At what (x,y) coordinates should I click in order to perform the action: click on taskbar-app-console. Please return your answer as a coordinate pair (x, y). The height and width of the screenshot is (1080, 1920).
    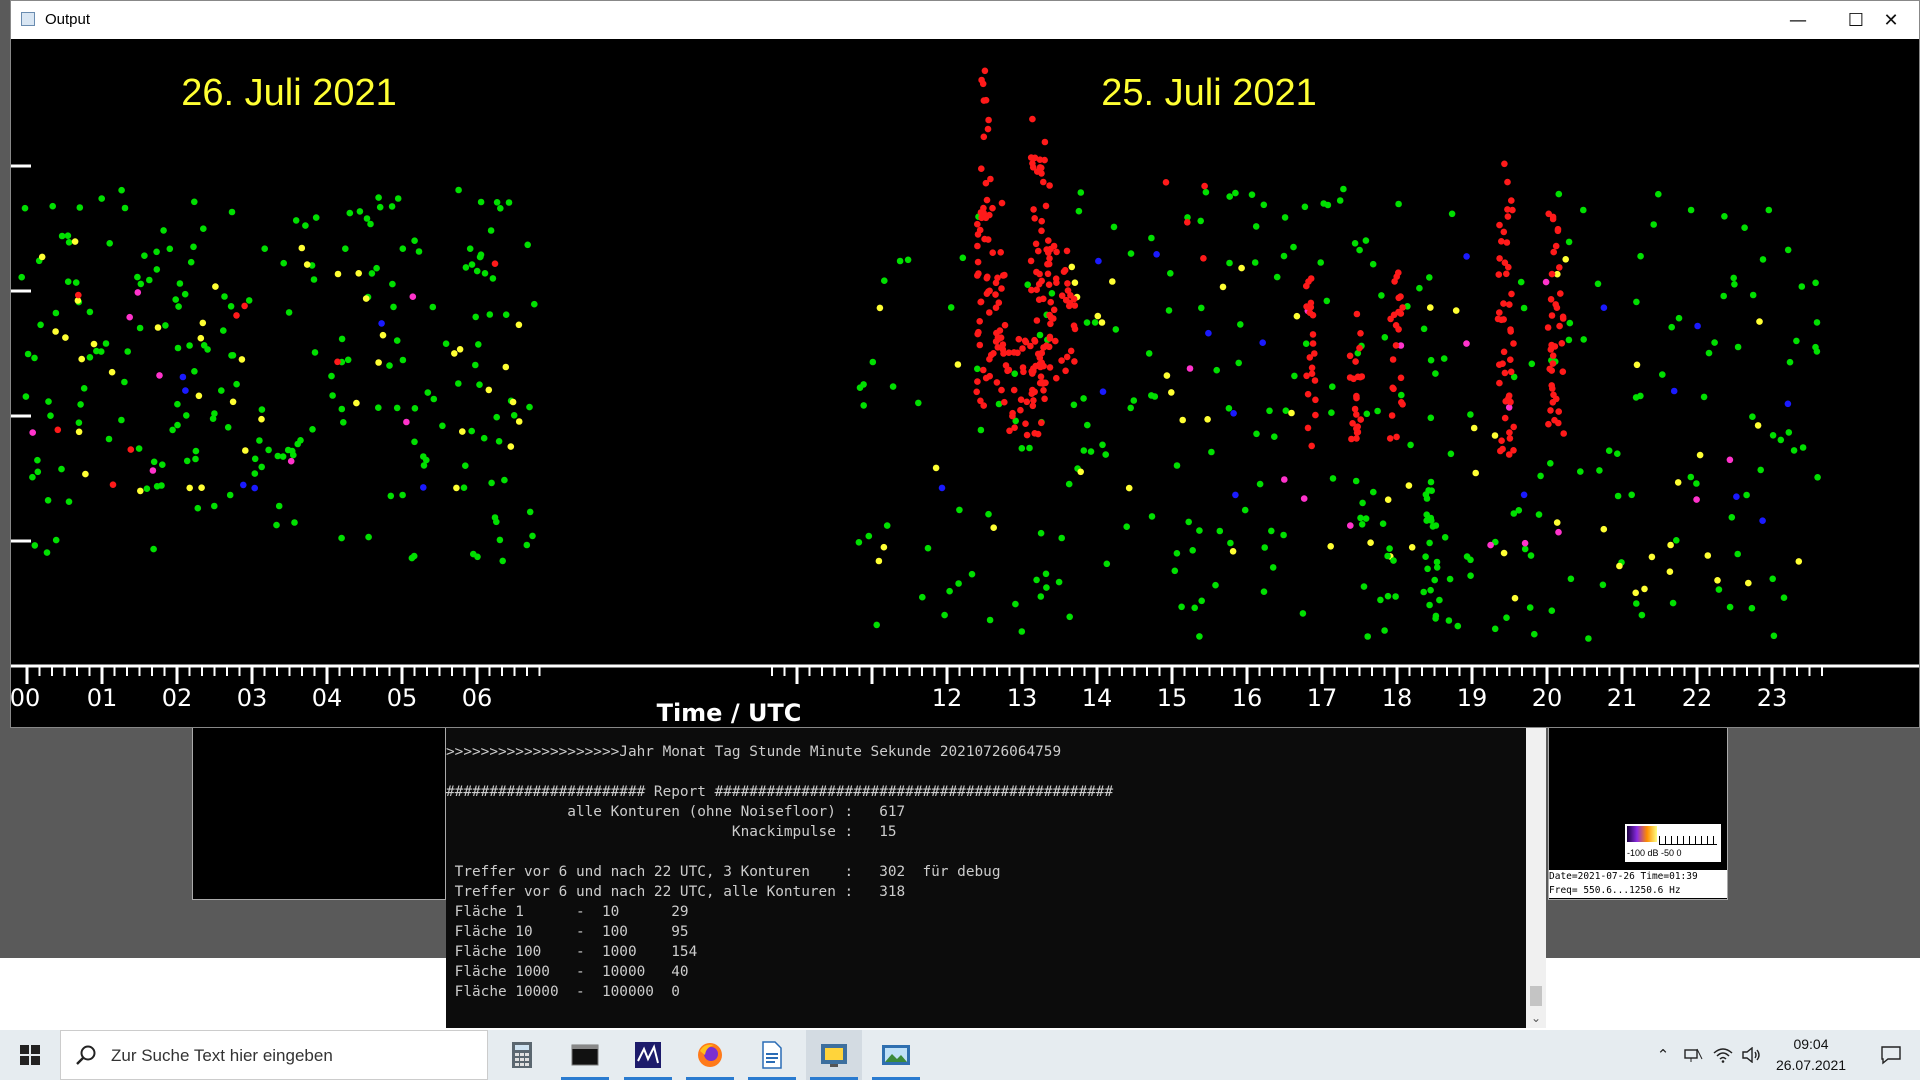
    Looking at the image, I should click on (585, 1055).